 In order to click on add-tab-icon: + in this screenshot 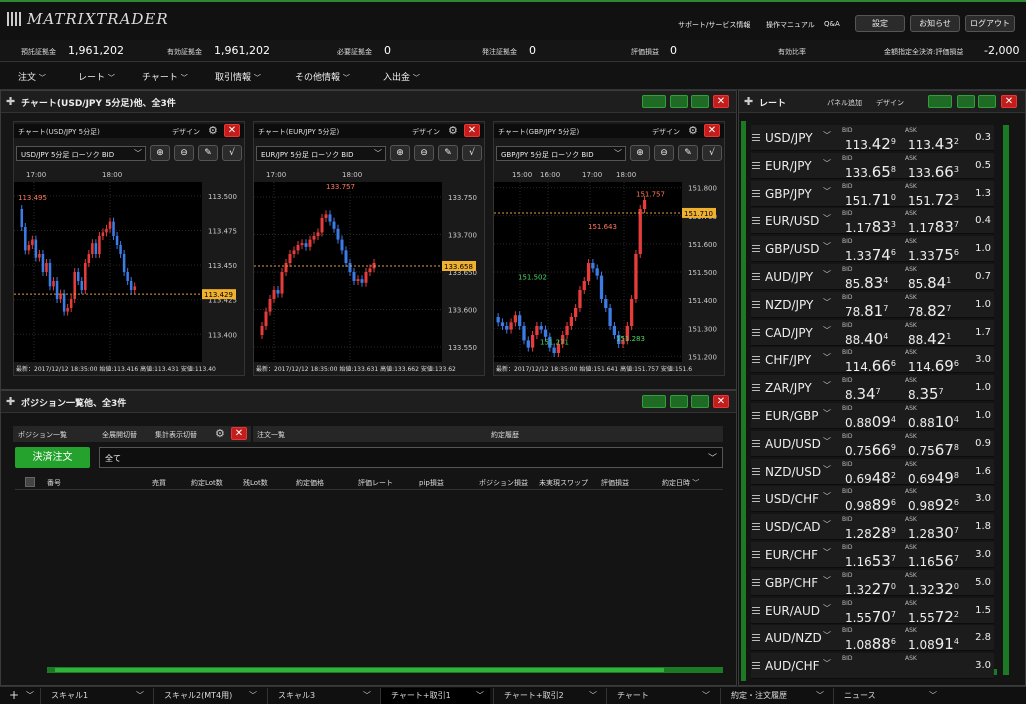, I will do `click(14, 695)`.